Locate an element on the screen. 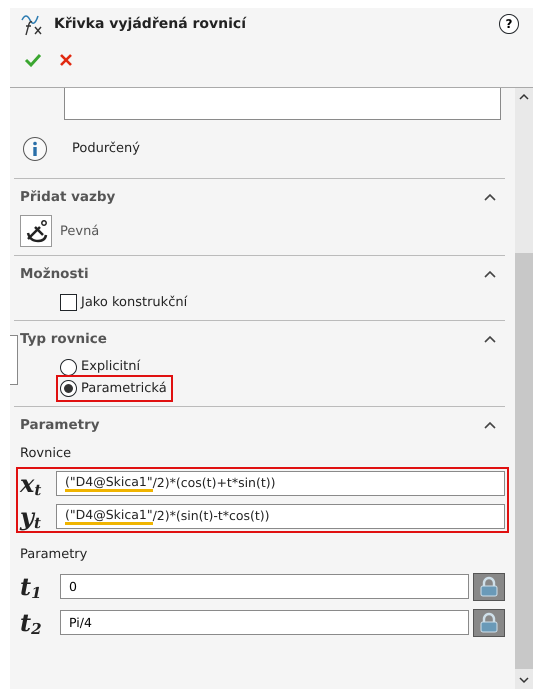 The height and width of the screenshot is (689, 533). panel-title: Křivka vyjádřená rovnicí is located at coordinates (151, 24).